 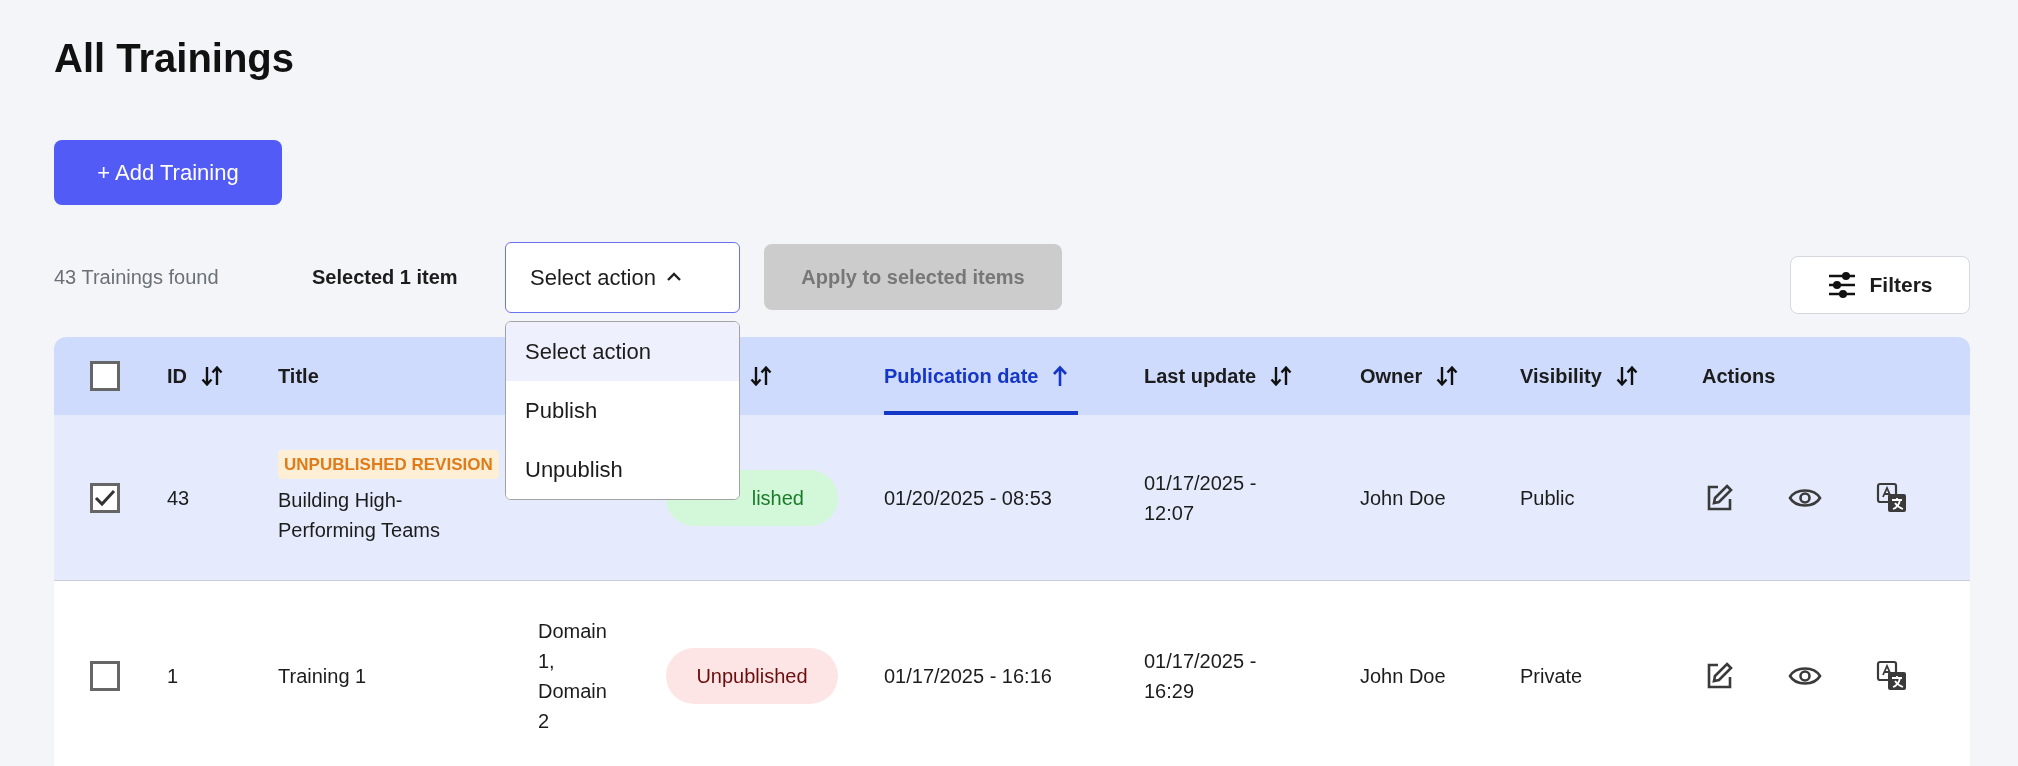 I want to click on table-cell-text: 43, so click(x=178, y=498).